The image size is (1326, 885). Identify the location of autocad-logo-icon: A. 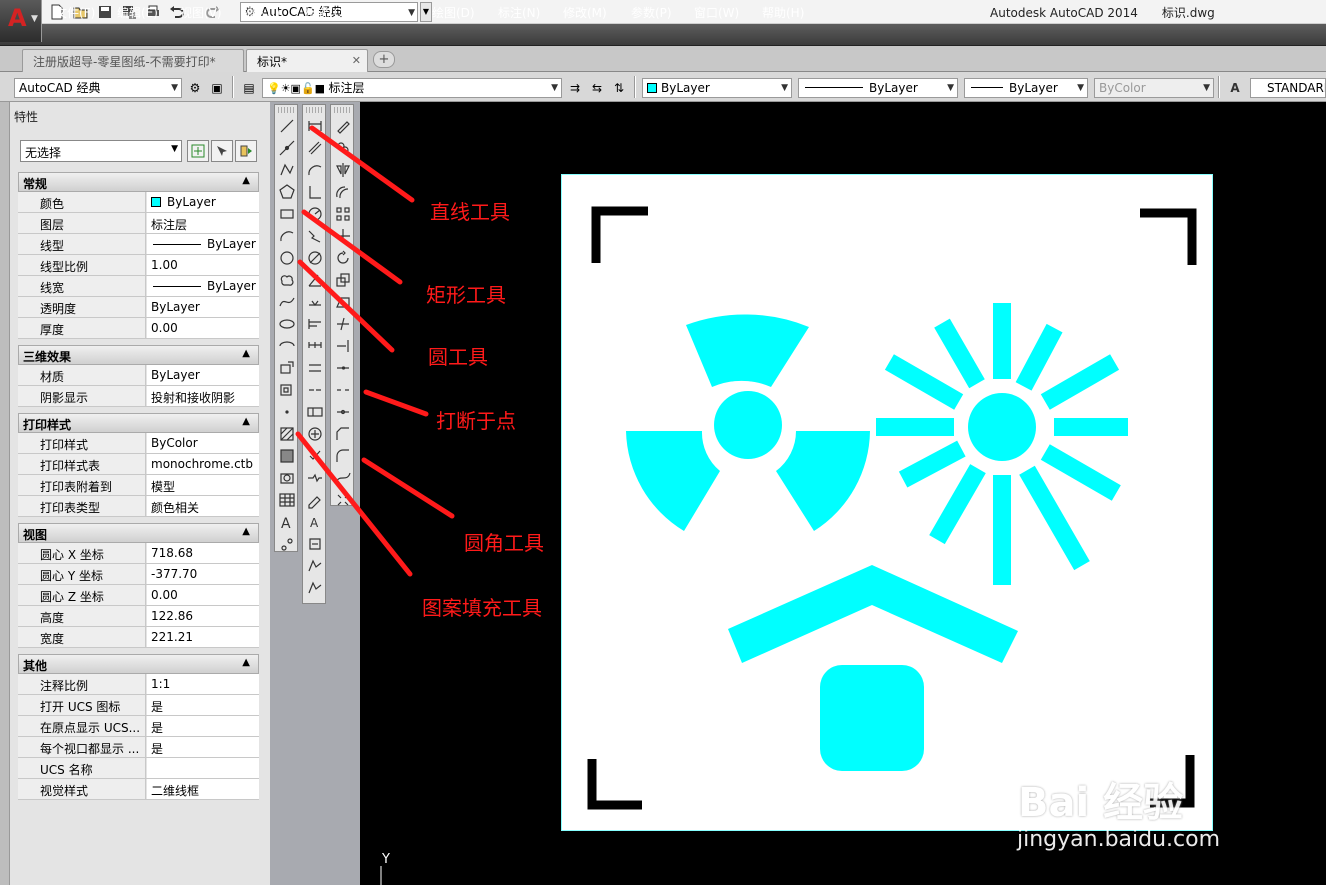
(17, 18).